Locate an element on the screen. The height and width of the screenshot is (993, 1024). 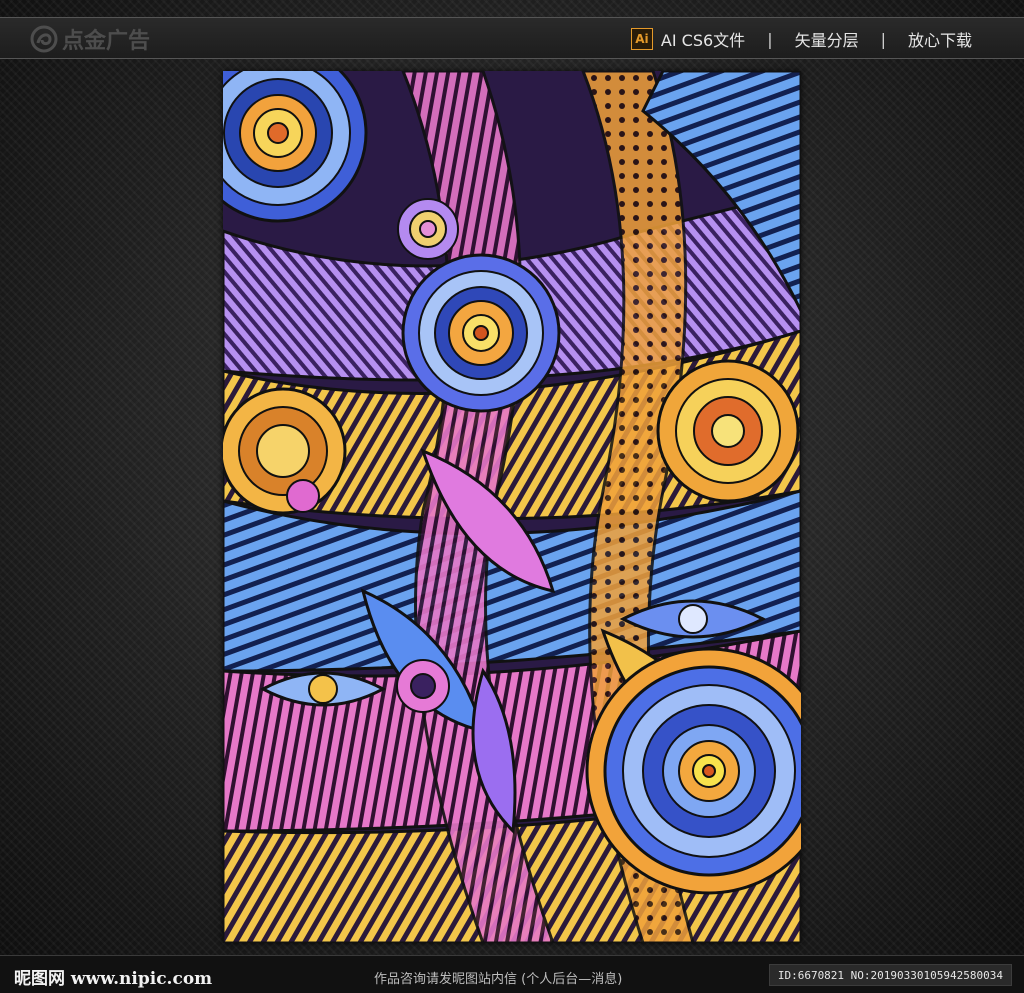
file-info: Ai AI CS6文件 | 矢量分层 | 放心下载 is located at coordinates (801, 39).